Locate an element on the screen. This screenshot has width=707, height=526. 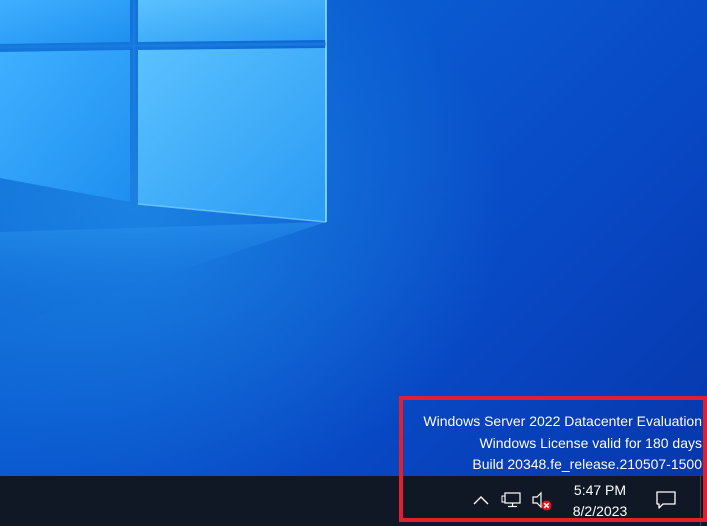
clock-date: 8/2/2023 is located at coordinates (600, 511).